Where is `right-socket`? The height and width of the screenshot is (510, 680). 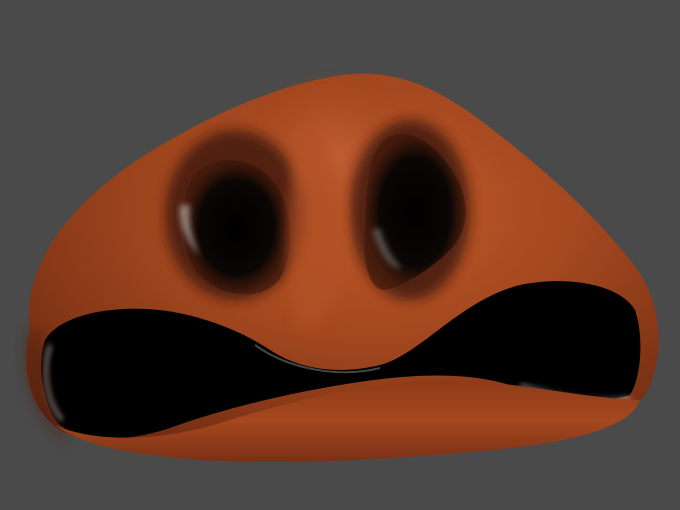 right-socket is located at coordinates (410, 210).